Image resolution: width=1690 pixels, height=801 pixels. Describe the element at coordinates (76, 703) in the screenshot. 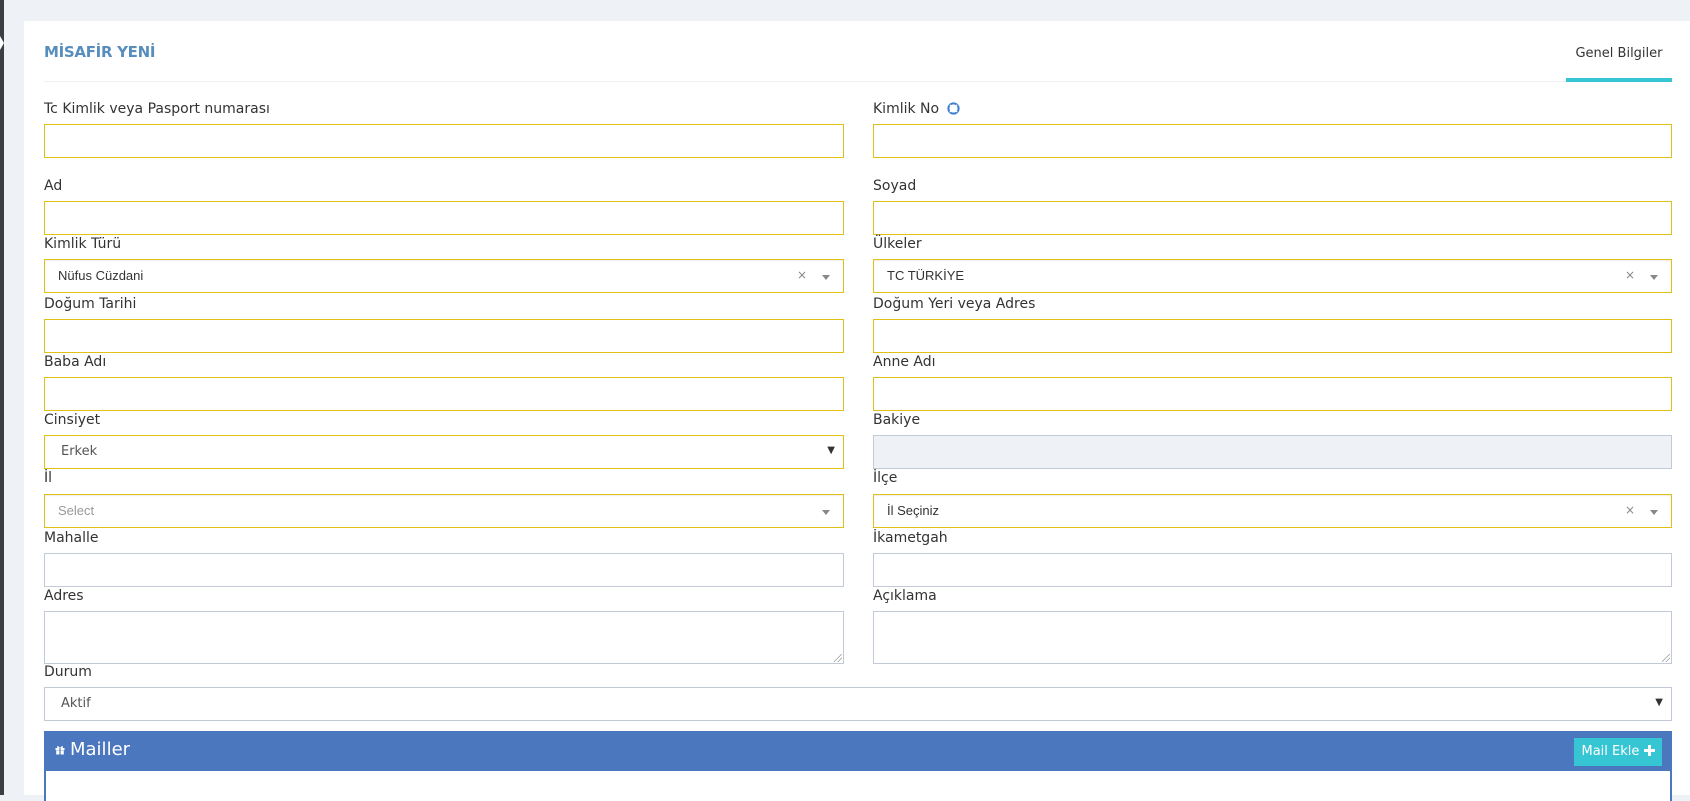

I see `durum-value: Aktif` at that location.